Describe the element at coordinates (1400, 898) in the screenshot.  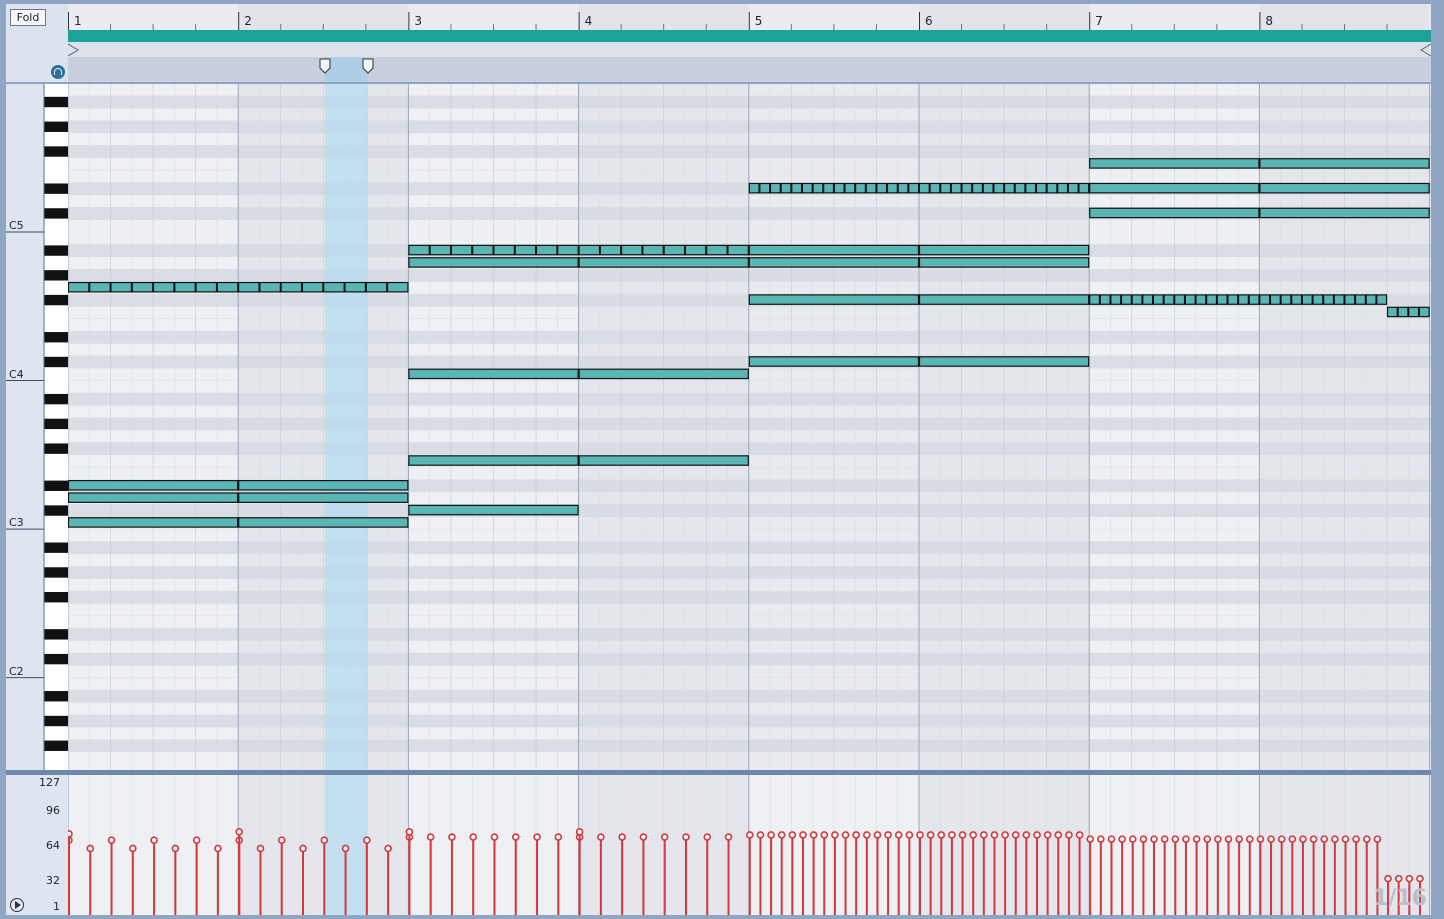
I see `grid-quantization-label: 1/16` at that location.